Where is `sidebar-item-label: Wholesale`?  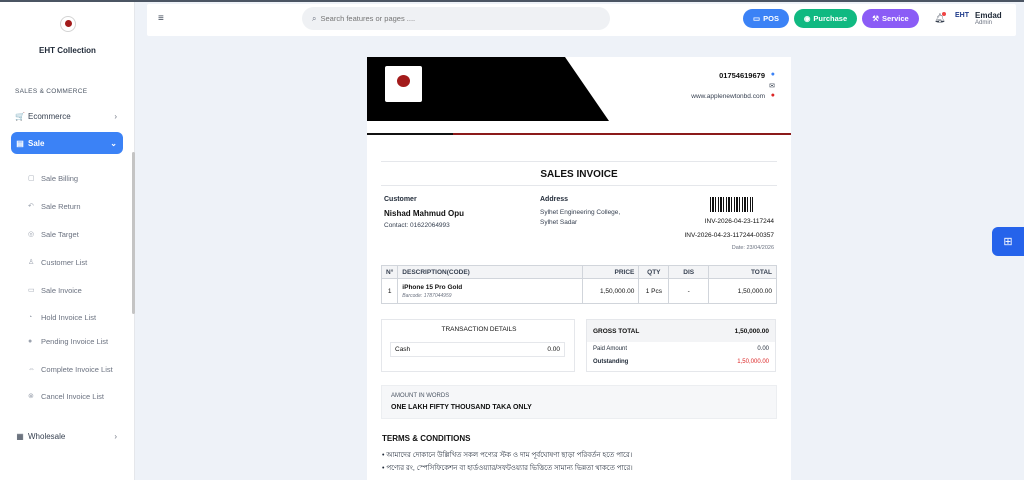
sidebar-item-label: Wholesale is located at coordinates (47, 436).